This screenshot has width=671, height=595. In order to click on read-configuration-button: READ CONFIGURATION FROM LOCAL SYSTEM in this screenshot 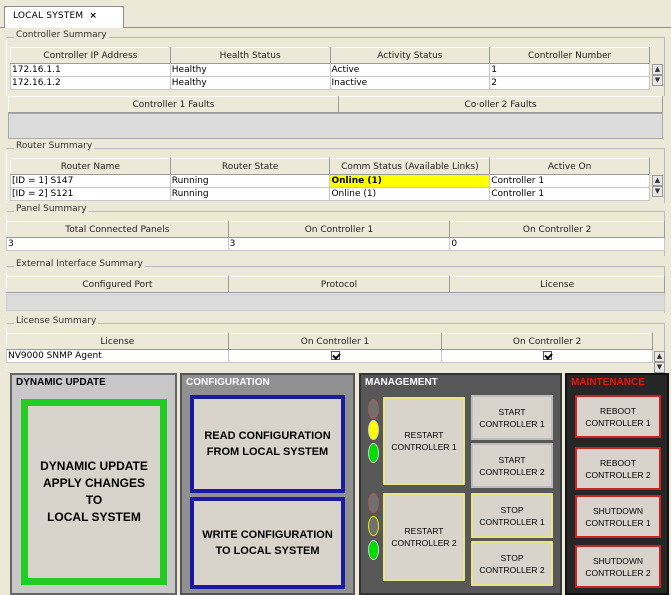, I will do `click(267, 444)`.